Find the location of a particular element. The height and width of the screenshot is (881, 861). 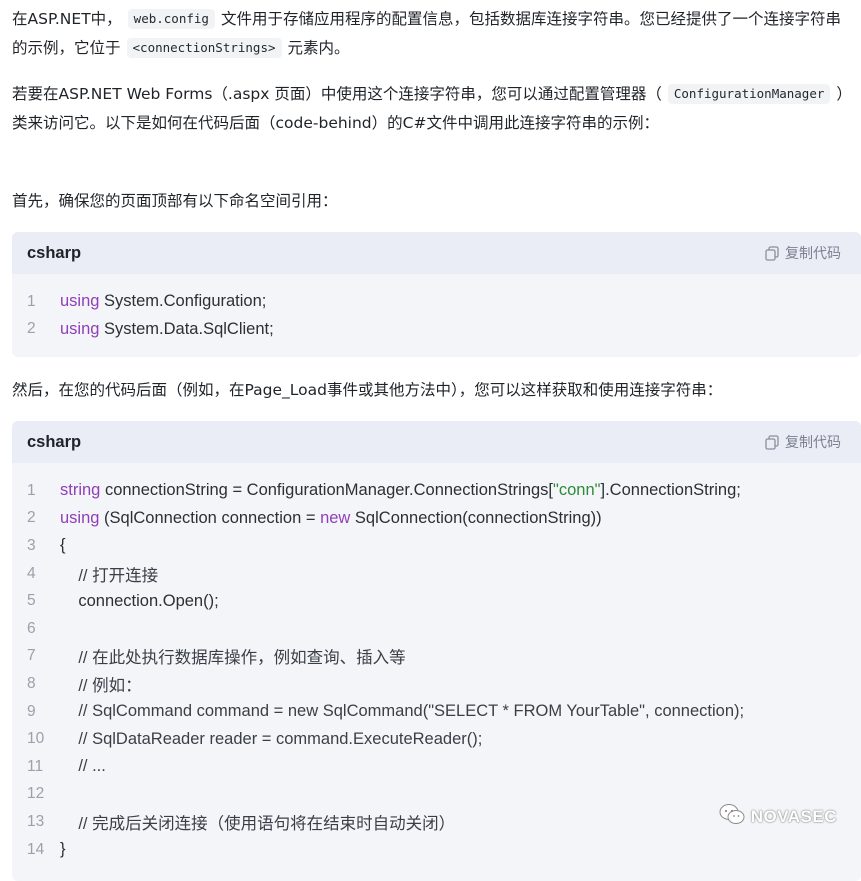

paragraph-namespace: 首先，确保您的页面顶部有以下命名空间引用： is located at coordinates (175, 201).